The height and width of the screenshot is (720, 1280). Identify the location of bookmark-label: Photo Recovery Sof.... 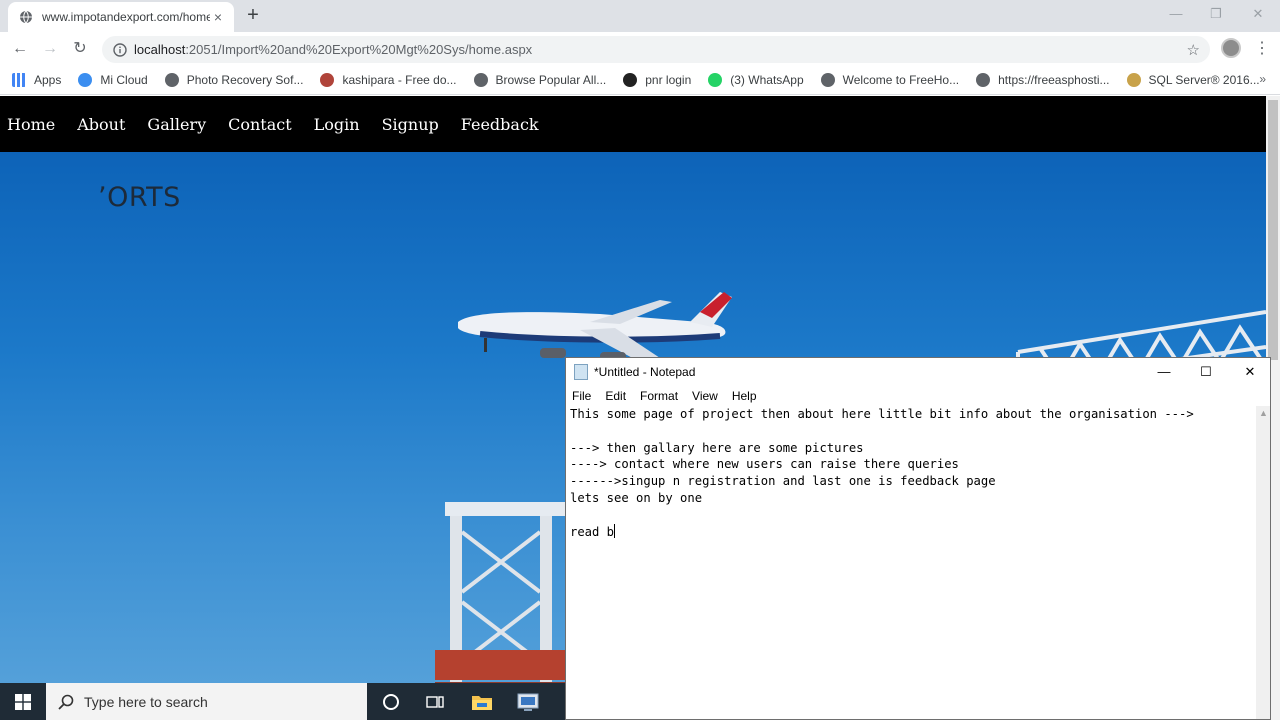
(245, 80).